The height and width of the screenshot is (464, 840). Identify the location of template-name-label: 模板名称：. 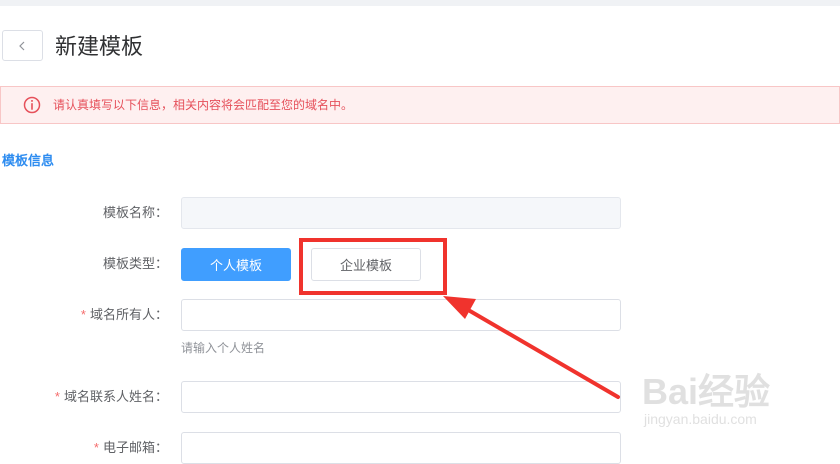
(135, 212).